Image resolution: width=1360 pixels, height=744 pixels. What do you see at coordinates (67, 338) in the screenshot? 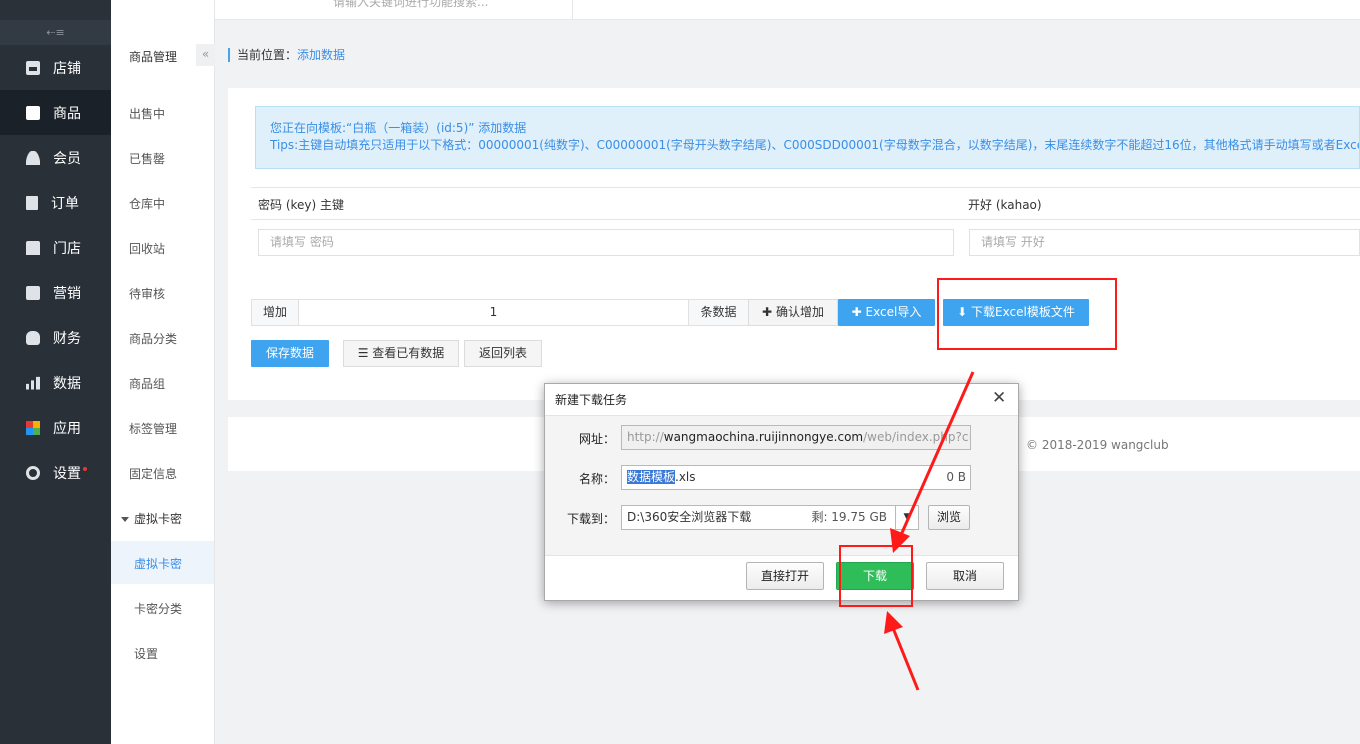
I see `sidebar-item-label: 财务` at bounding box center [67, 338].